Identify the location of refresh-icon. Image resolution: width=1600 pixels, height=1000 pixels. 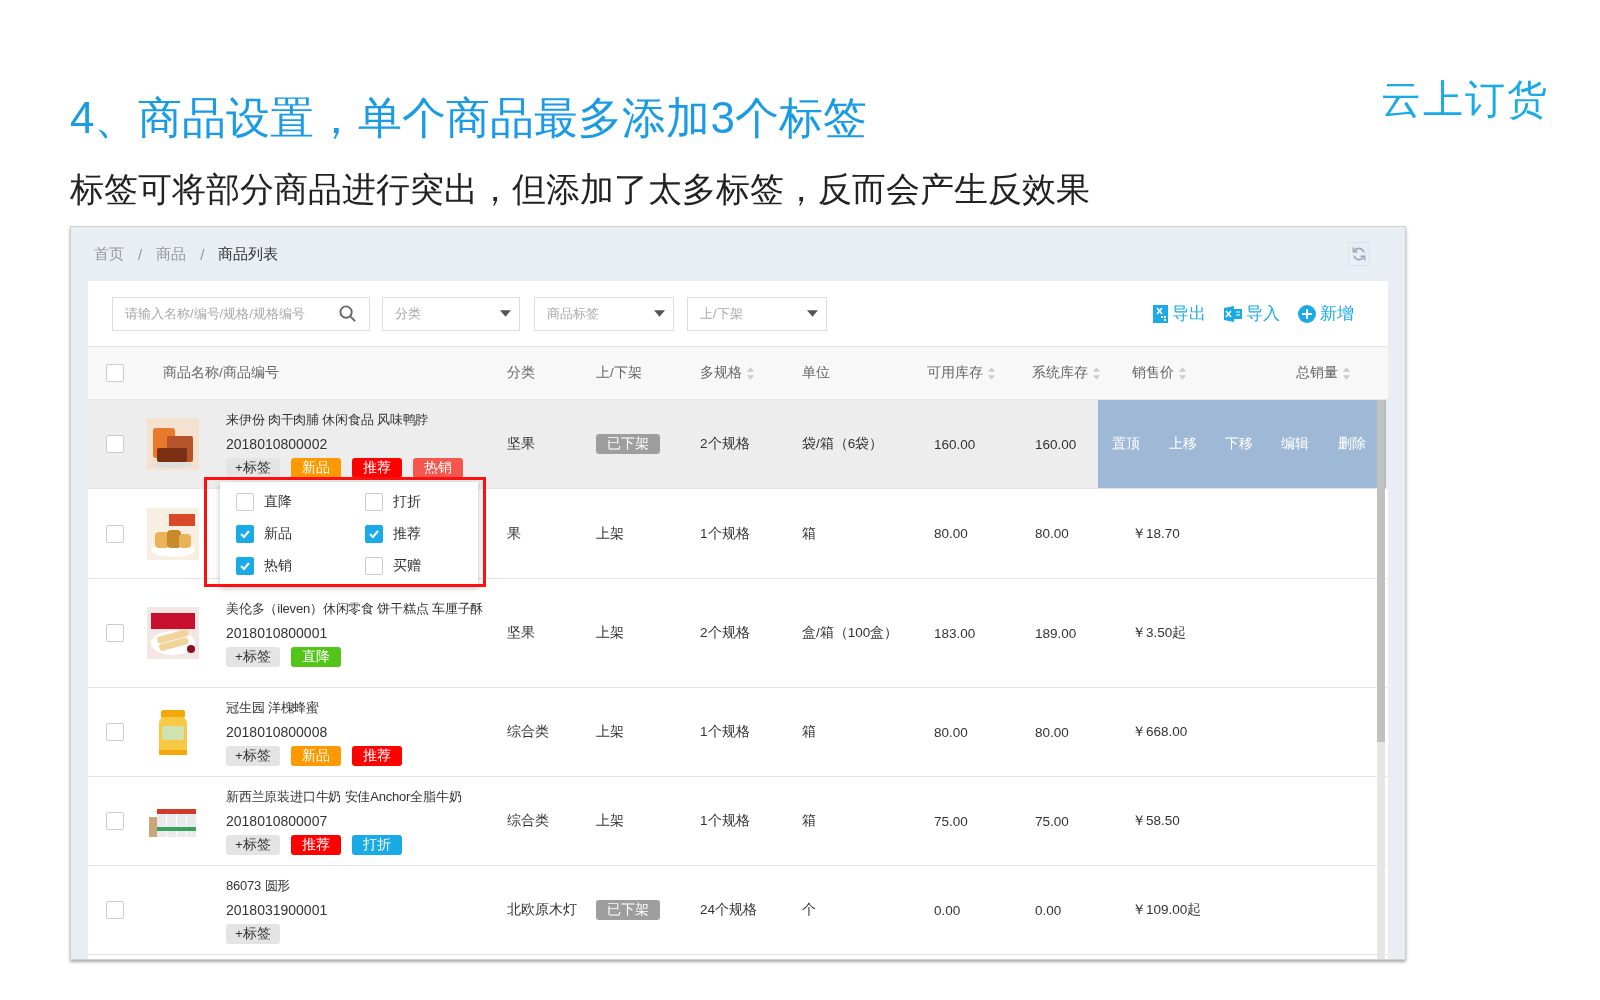
(1359, 254).